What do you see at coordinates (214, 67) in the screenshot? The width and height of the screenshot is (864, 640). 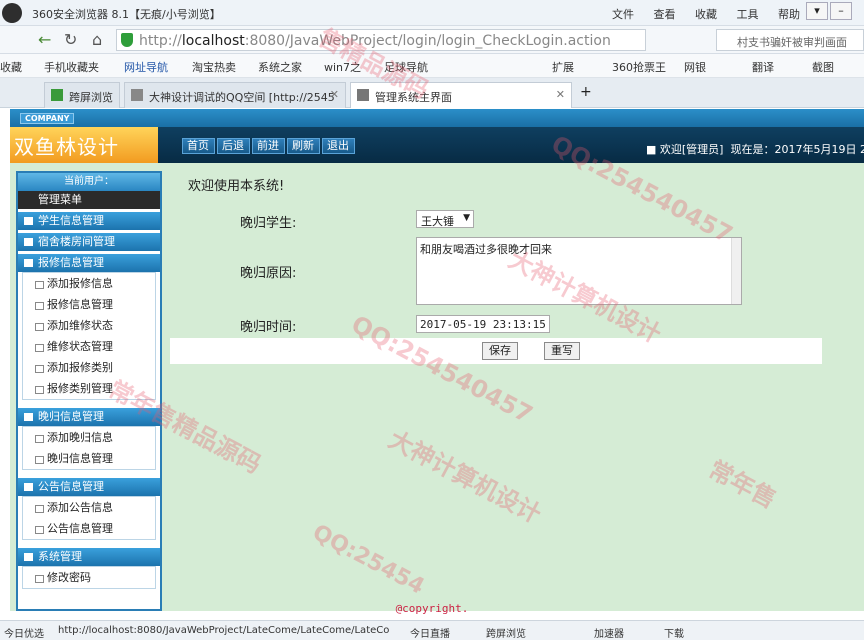 I see `bookmark-taobao: 淘宝热卖` at bounding box center [214, 67].